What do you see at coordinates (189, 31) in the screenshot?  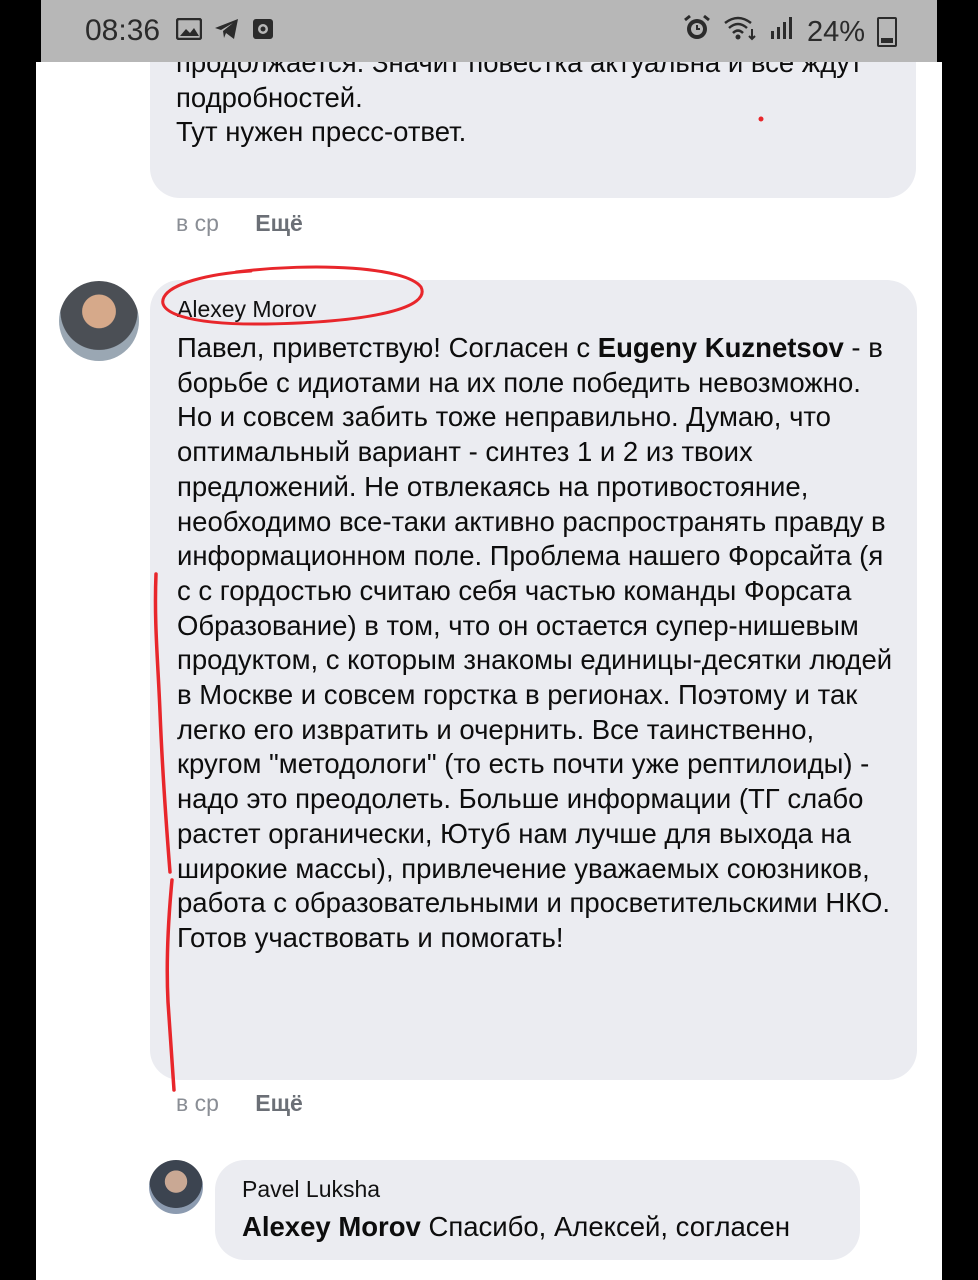 I see `gallery-icon` at bounding box center [189, 31].